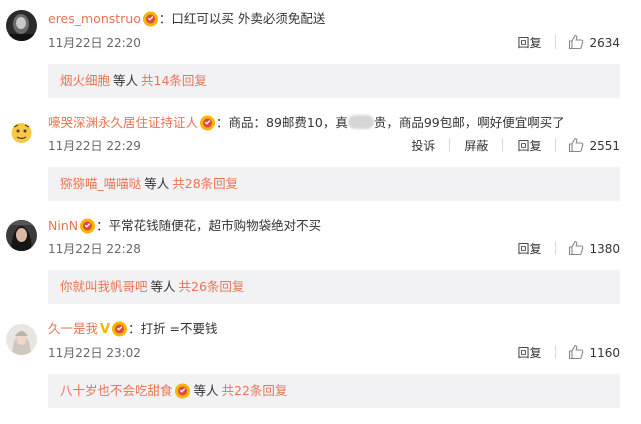 The height and width of the screenshot is (424, 641). What do you see at coordinates (212, 286) in the screenshot?
I see `reply-count-link: 共26条回复` at bounding box center [212, 286].